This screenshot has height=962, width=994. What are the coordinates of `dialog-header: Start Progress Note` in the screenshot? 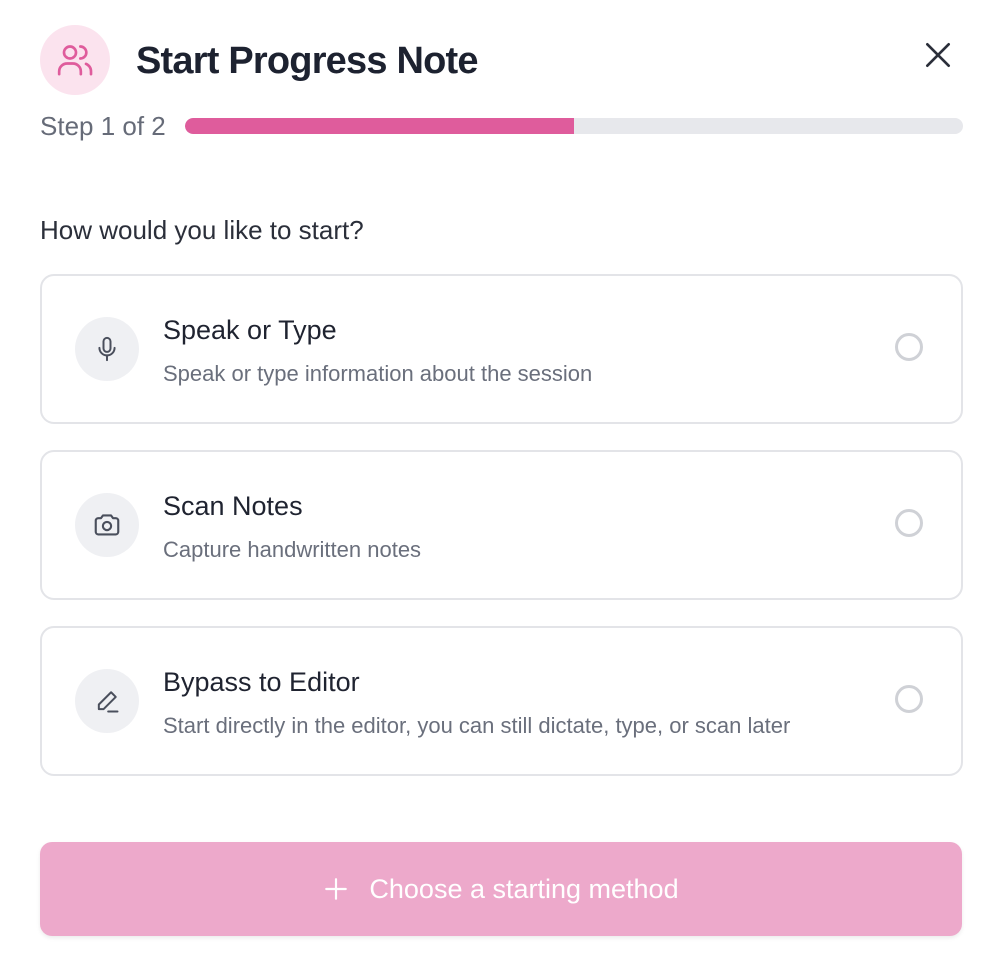 It's located at (501, 61).